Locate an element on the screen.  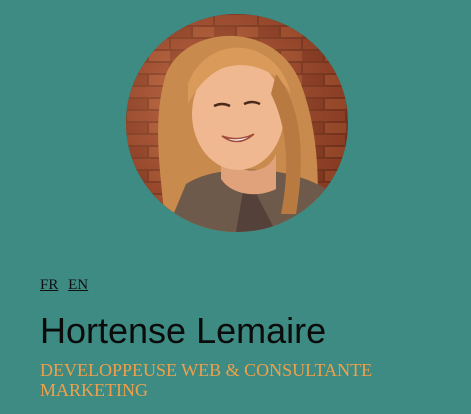
language-link-en: EN is located at coordinates (78, 285).